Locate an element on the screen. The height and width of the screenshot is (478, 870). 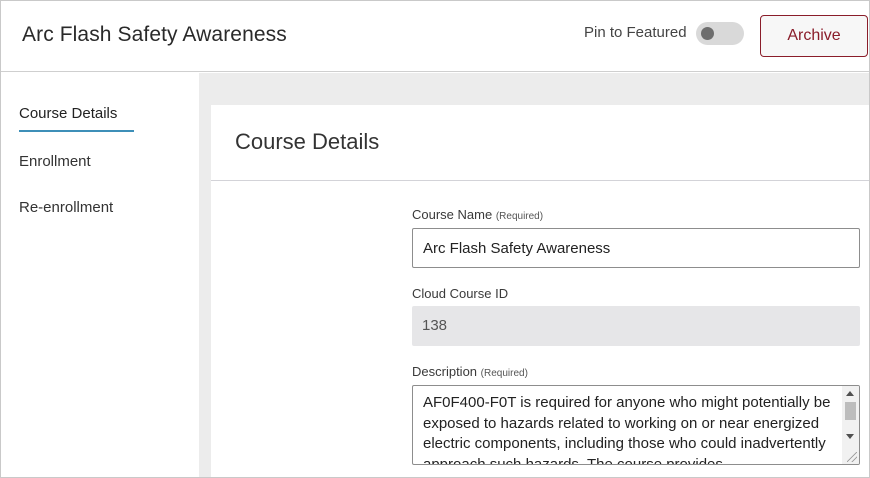
page-title: Arc Flash Safety Awareness is located at coordinates (154, 34).